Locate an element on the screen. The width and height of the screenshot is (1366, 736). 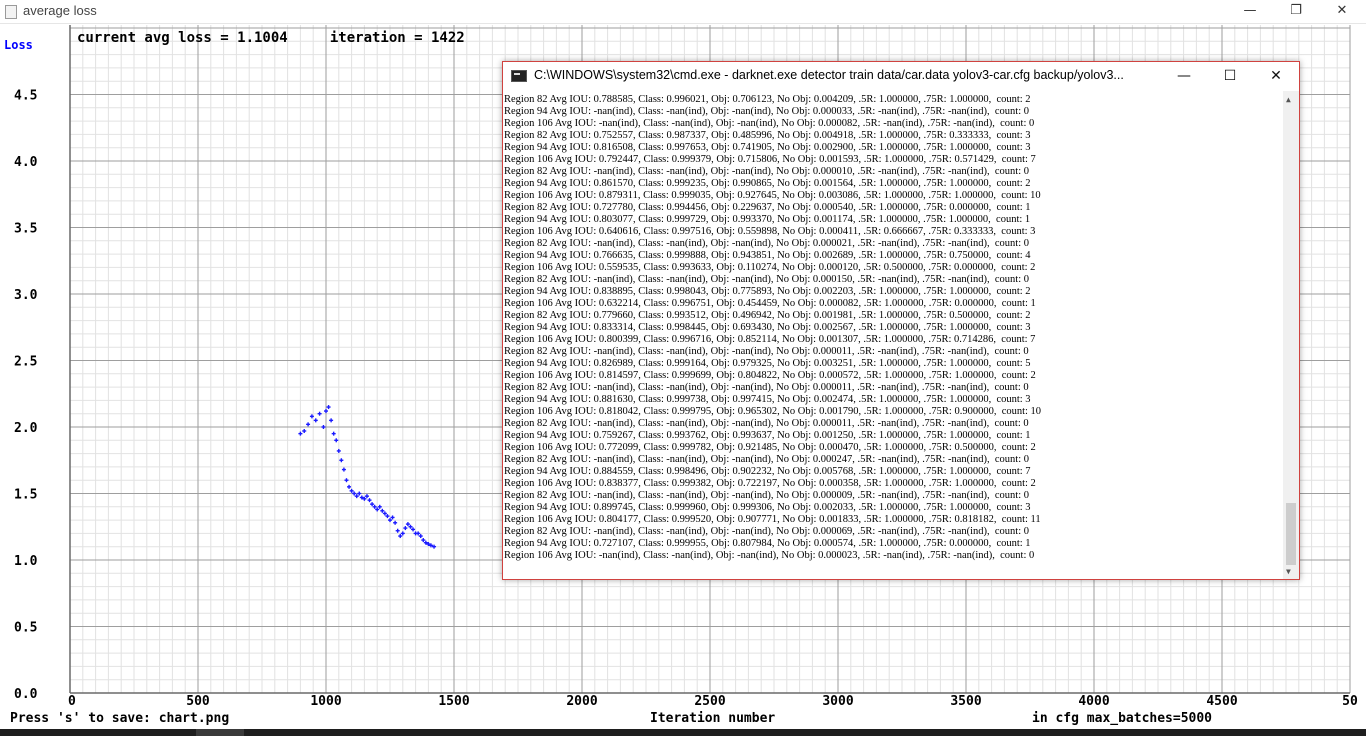
x-tick-label: 2000 is located at coordinates (581, 701).